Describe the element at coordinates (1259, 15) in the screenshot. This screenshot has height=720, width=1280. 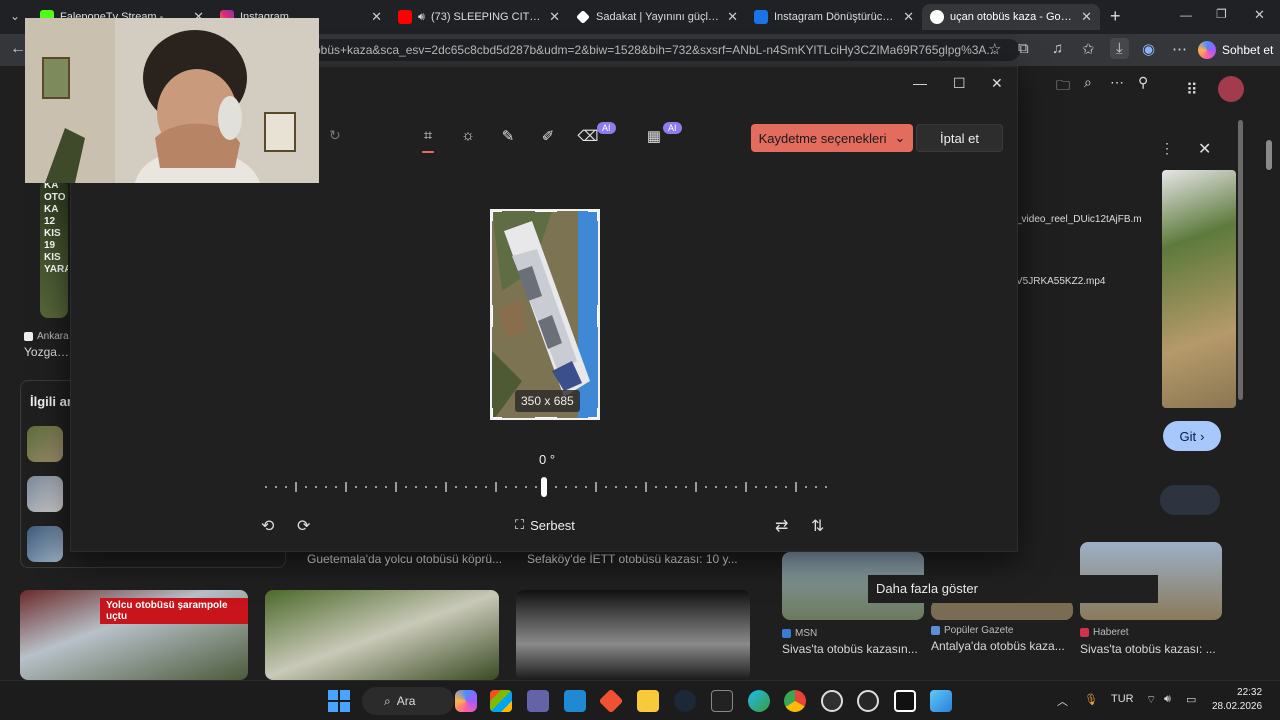
I see `close-window-icon: ✕` at that location.